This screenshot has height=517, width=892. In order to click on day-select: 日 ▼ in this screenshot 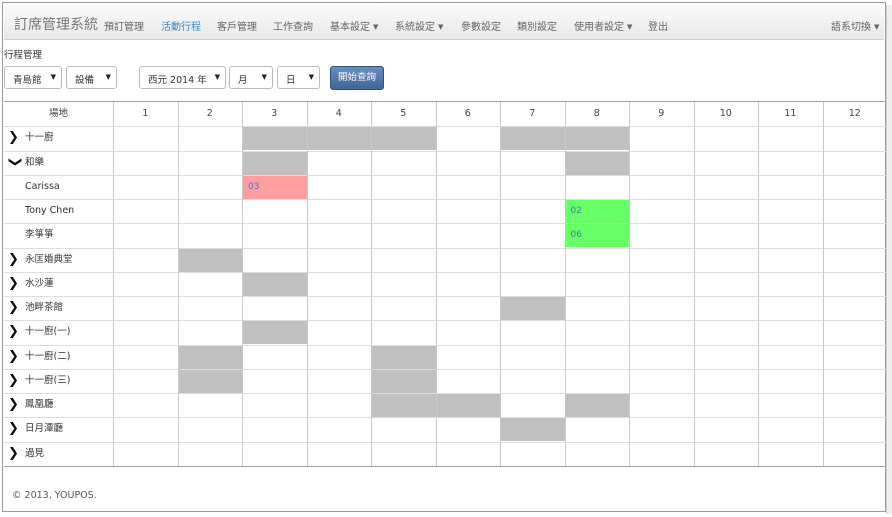, I will do `click(298, 77)`.